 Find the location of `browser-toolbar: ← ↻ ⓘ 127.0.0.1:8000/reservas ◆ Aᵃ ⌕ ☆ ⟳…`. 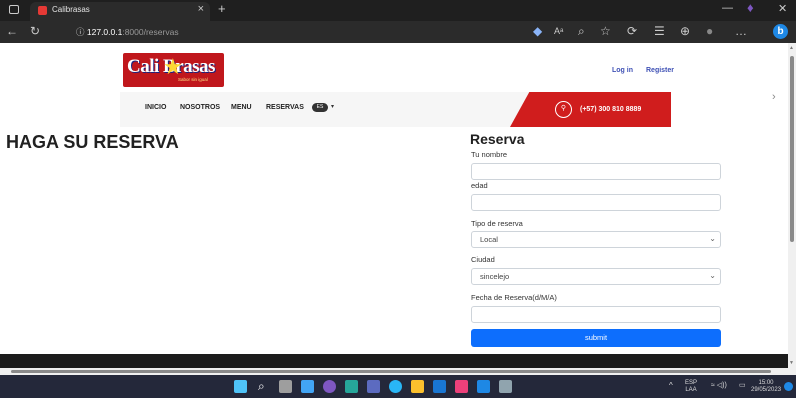

browser-toolbar: ← ↻ ⓘ 127.0.0.1:8000/reservas ◆ Aᵃ ⌕ ☆ ⟳… is located at coordinates (398, 32).